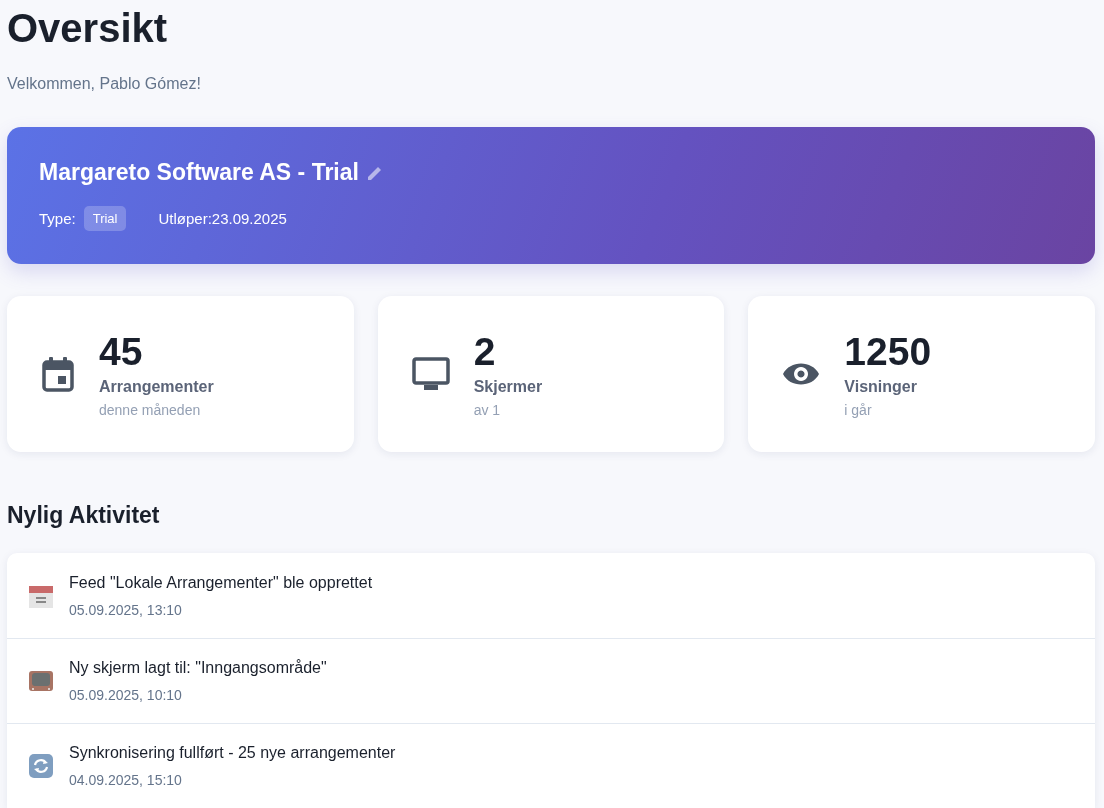  What do you see at coordinates (221, 582) in the screenshot?
I see `activity-text: Feed "Lokale Arrangementer" ble opprettet` at bounding box center [221, 582].